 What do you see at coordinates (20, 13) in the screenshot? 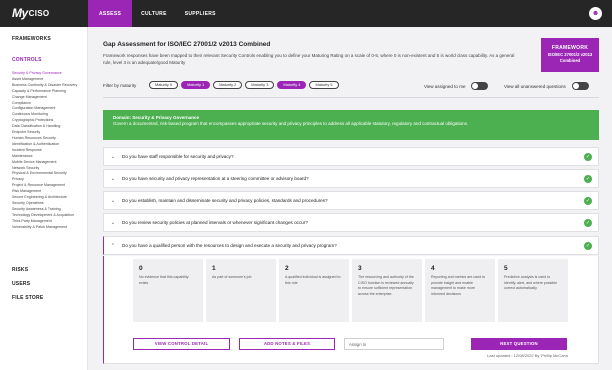
I see `logo-my: My` at bounding box center [20, 13].